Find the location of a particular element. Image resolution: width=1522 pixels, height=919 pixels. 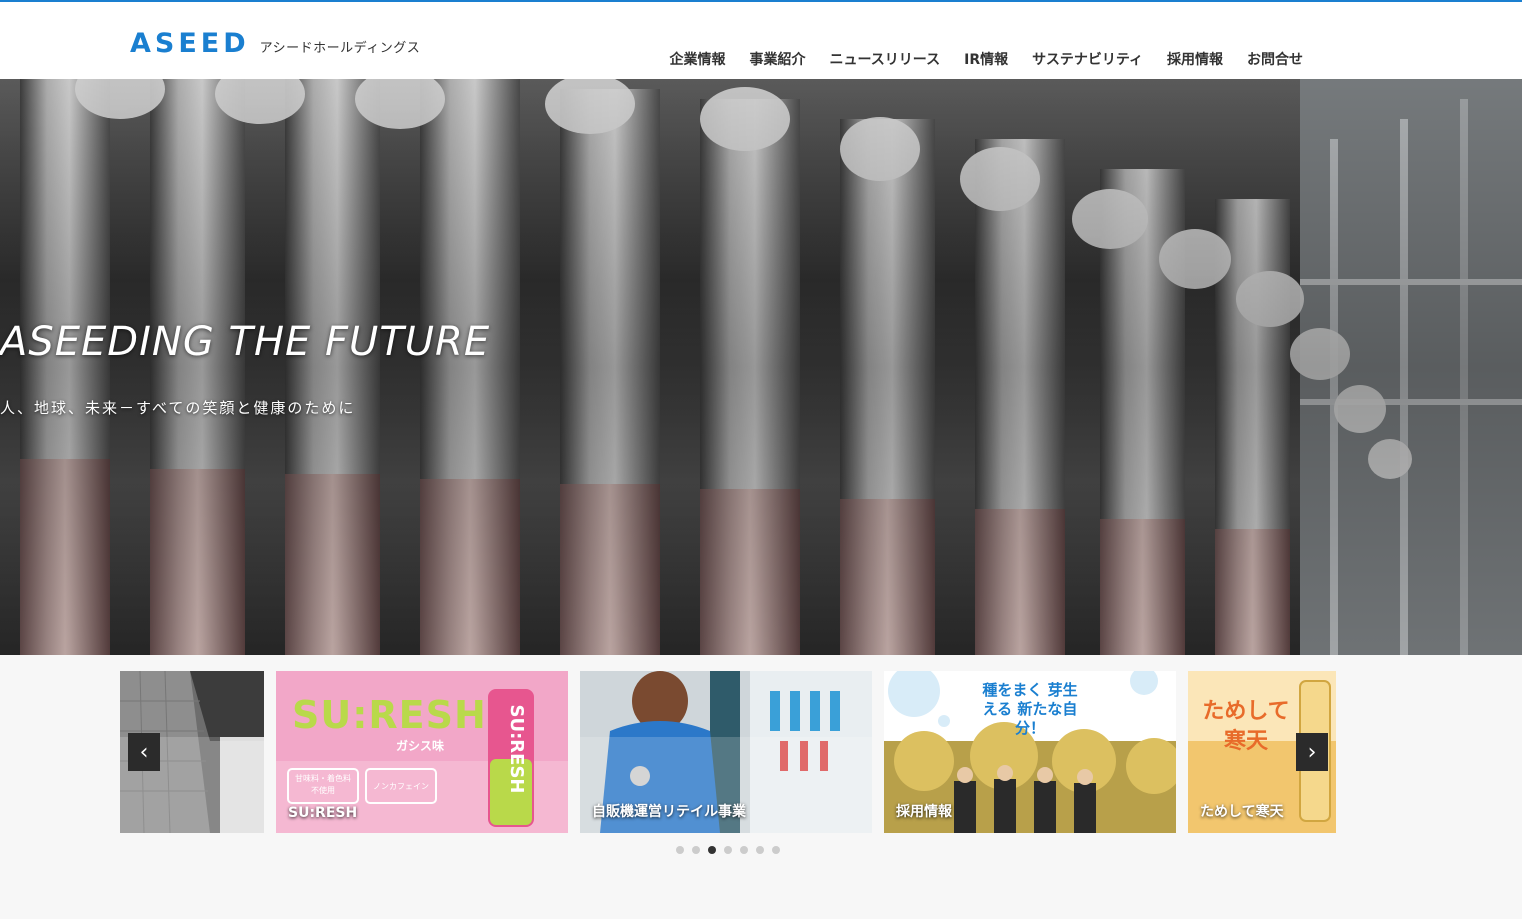

carousel-dot-active is located at coordinates (712, 850).